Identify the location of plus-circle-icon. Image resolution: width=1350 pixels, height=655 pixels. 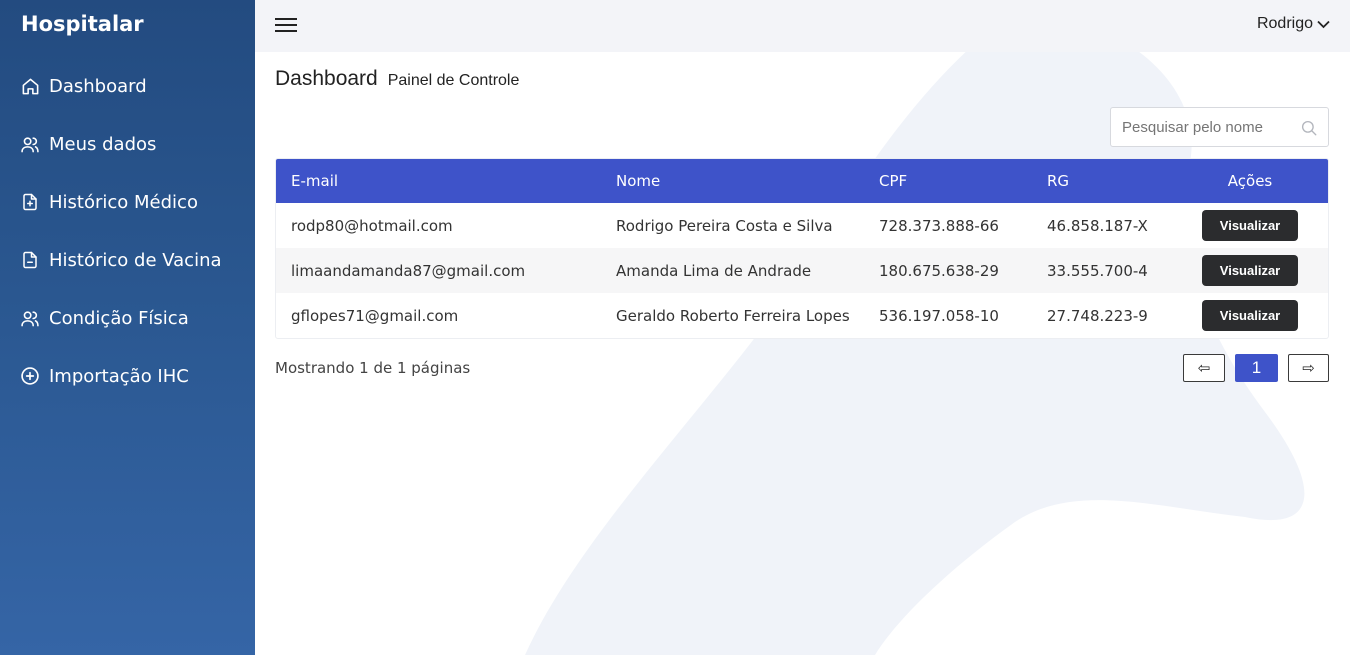
(30, 376).